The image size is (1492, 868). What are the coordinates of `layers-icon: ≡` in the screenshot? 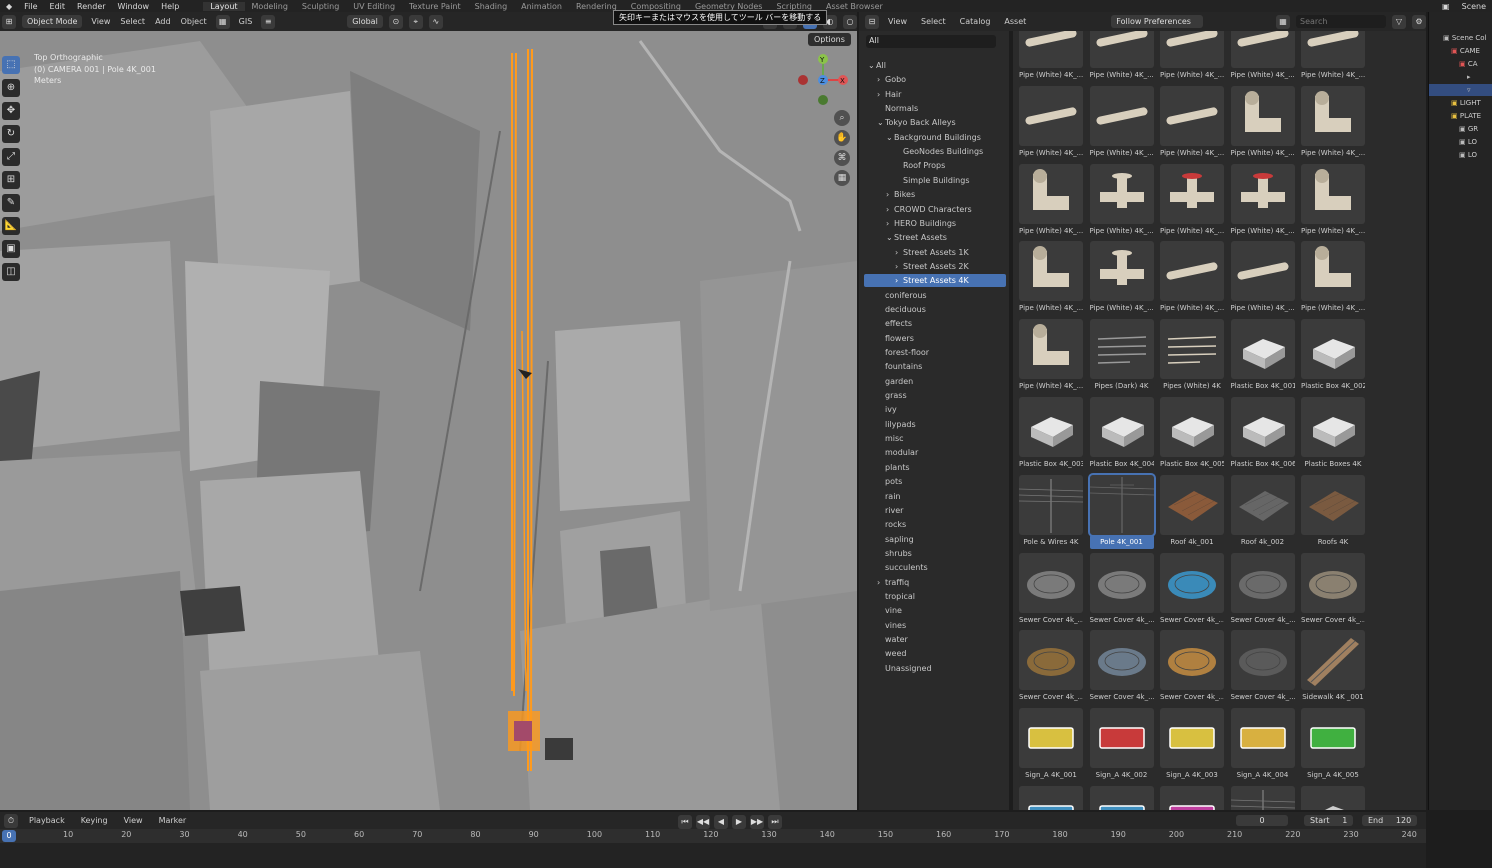 It's located at (268, 21).